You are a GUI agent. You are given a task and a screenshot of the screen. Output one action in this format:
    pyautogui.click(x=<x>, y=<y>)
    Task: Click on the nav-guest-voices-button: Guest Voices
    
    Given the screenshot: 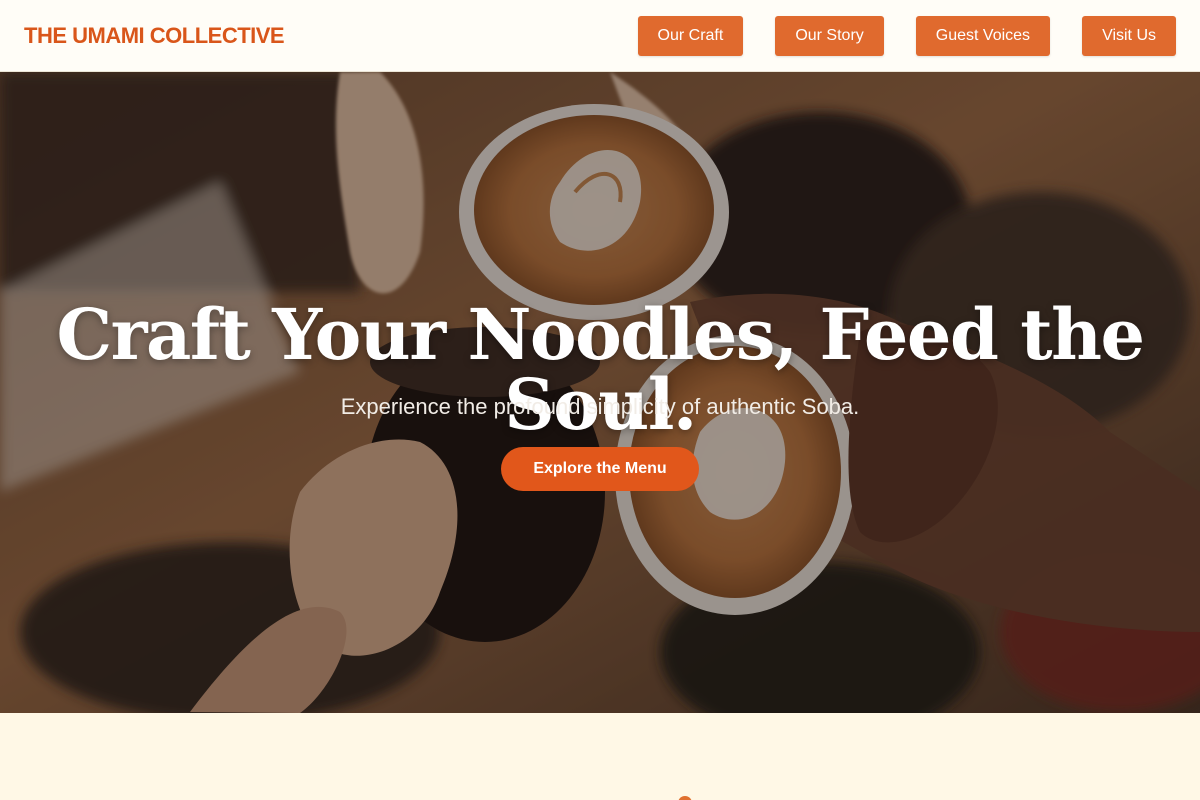 What is the action you would take?
    pyautogui.click(x=983, y=35)
    